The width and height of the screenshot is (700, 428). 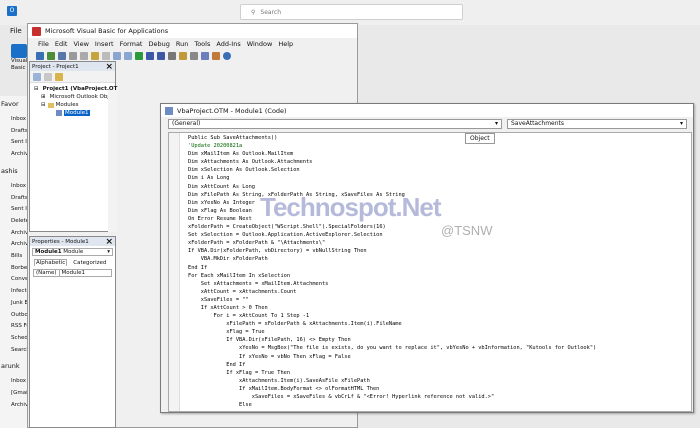 I want to click on vertical-scrollbar, so click(x=112, y=161).